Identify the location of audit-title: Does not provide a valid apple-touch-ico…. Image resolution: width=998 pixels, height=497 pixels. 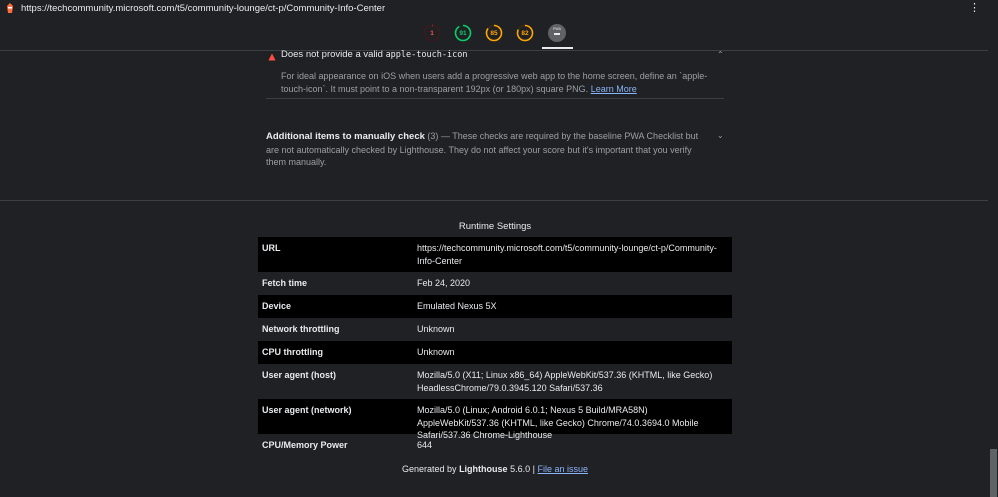
(374, 54).